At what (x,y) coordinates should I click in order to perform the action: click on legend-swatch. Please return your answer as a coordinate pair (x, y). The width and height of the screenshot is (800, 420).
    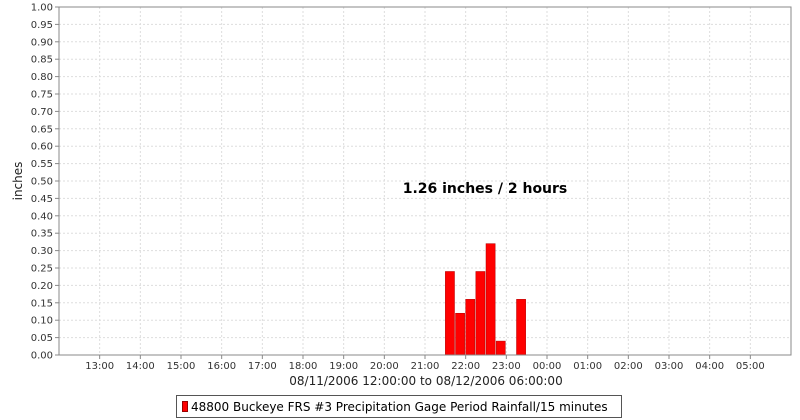
    Looking at the image, I should click on (185, 406).